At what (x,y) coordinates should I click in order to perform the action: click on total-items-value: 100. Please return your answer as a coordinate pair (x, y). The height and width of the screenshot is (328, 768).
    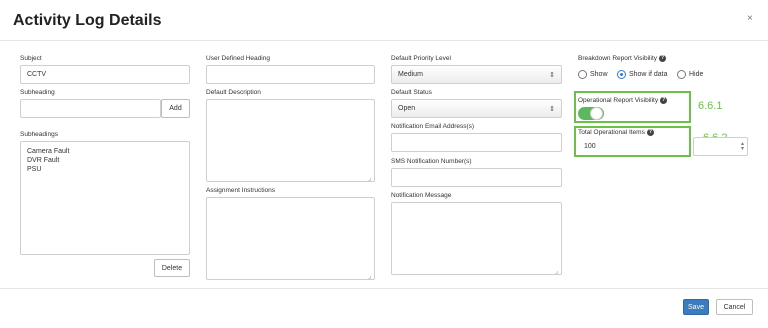
    Looking at the image, I should click on (590, 146).